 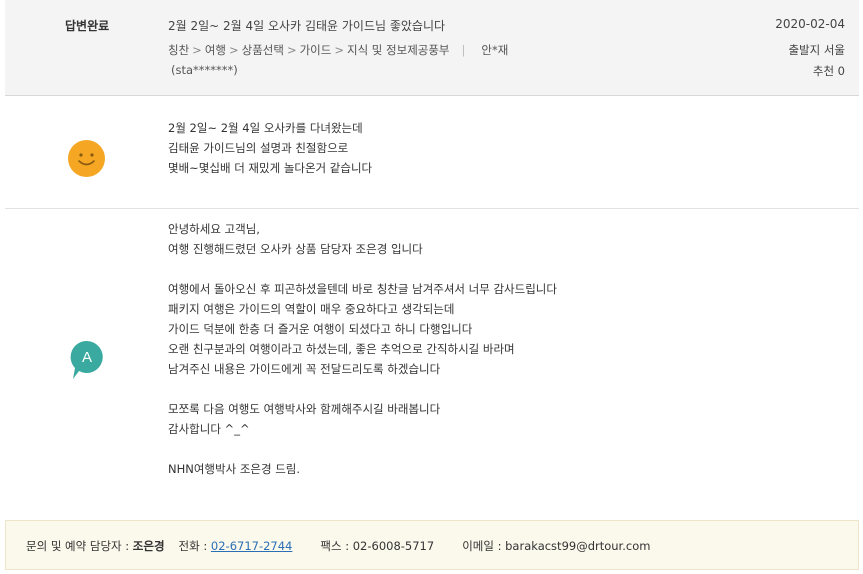 What do you see at coordinates (828, 71) in the screenshot?
I see `recommend-count: 추천 0` at bounding box center [828, 71].